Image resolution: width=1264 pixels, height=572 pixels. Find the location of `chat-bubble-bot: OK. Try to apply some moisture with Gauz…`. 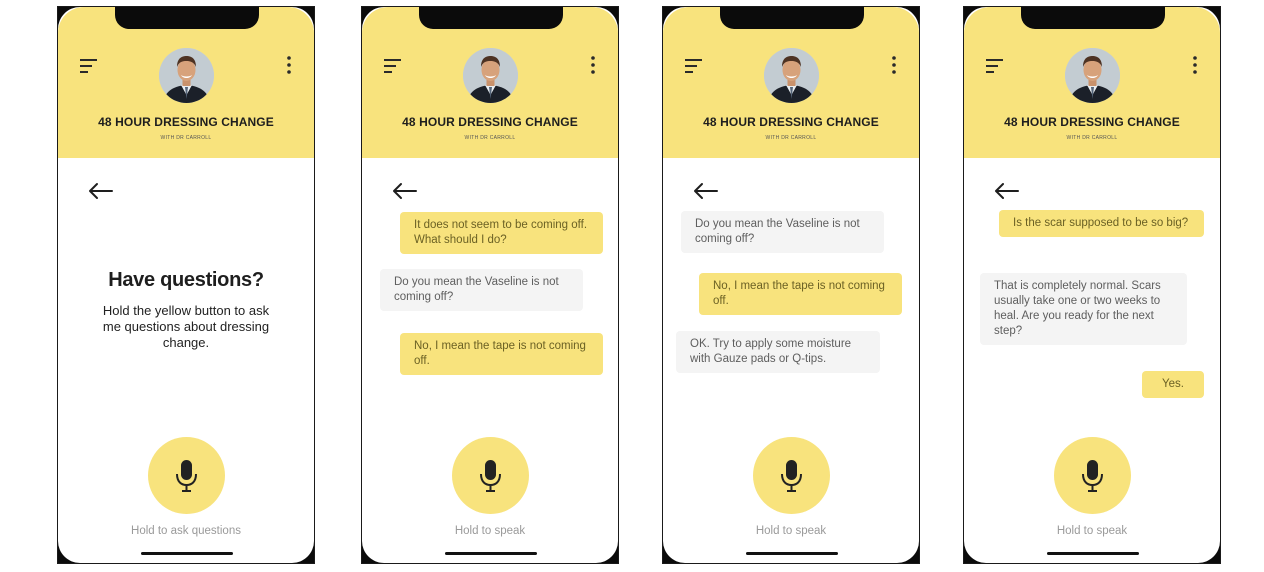

chat-bubble-bot: OK. Try to apply some moisture with Gauz… is located at coordinates (778, 352).